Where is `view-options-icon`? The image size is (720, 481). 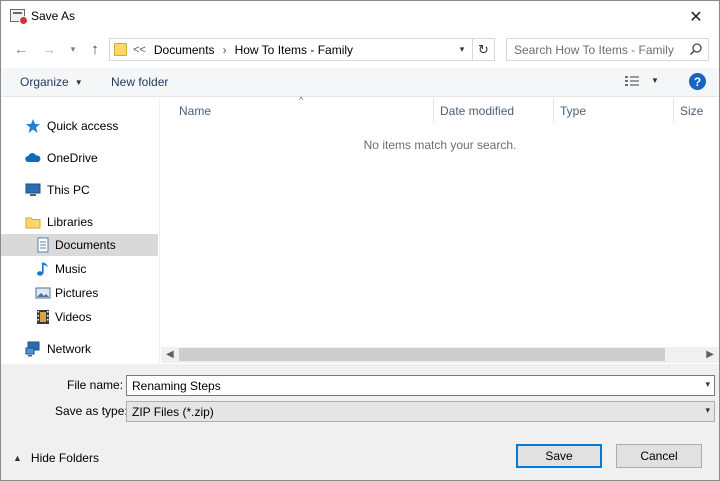
view-options-icon is located at coordinates (632, 81).